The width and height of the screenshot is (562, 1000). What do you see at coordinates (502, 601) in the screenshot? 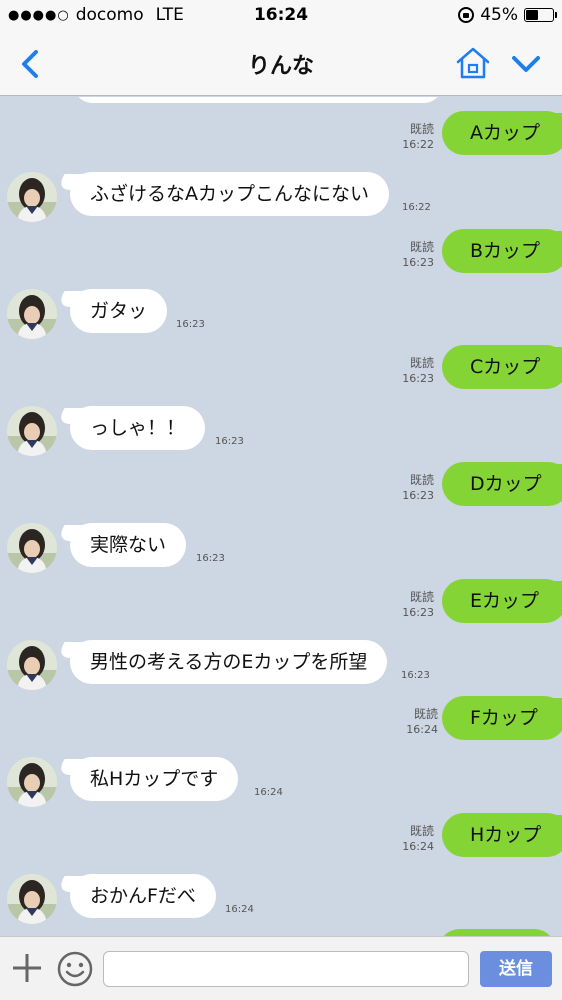
I see `outgoing-message-bubble: Eカップ` at bounding box center [502, 601].